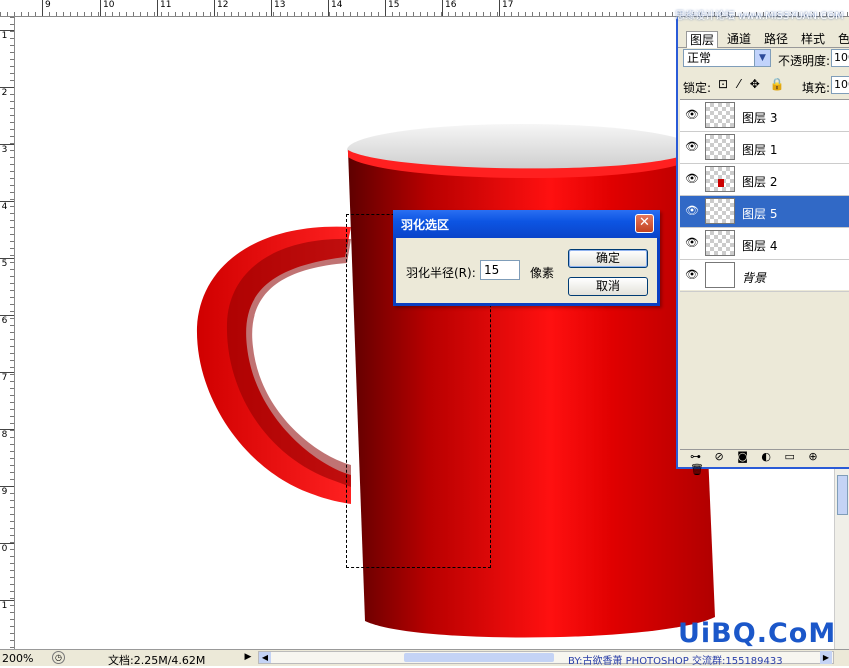 The height and width of the screenshot is (668, 849). I want to click on layer-name: 图层 4, so click(760, 246).